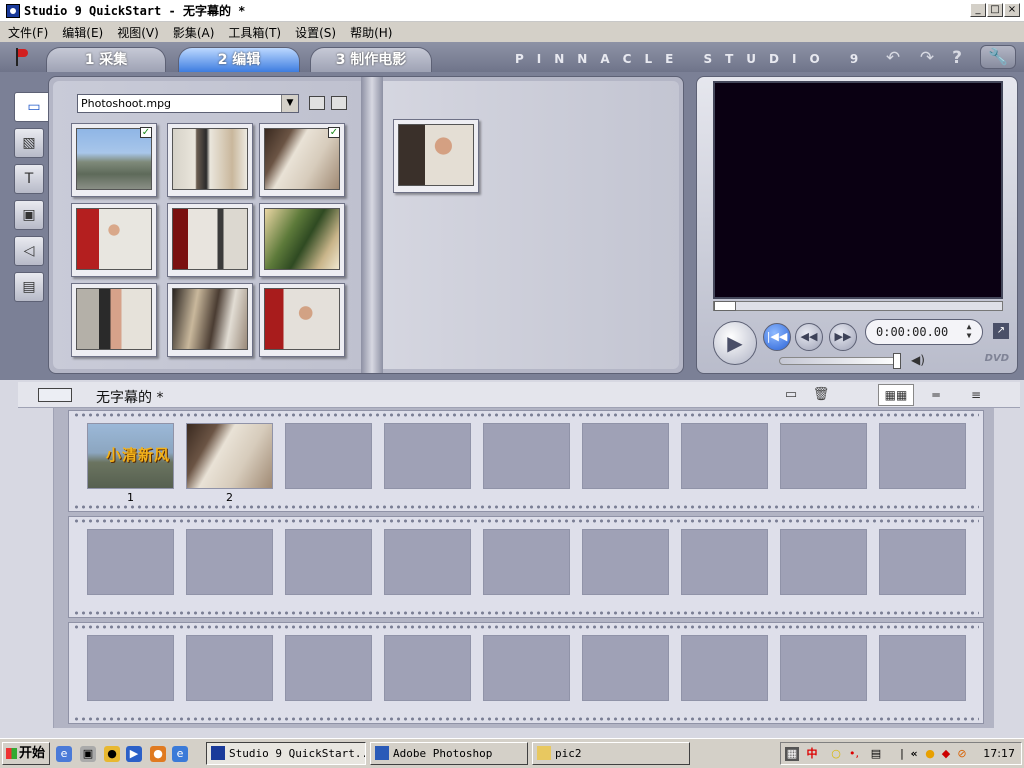 The height and width of the screenshot is (768, 1024). What do you see at coordinates (998, 57) in the screenshot?
I see `wrench-icon: 🔧` at bounding box center [998, 57].